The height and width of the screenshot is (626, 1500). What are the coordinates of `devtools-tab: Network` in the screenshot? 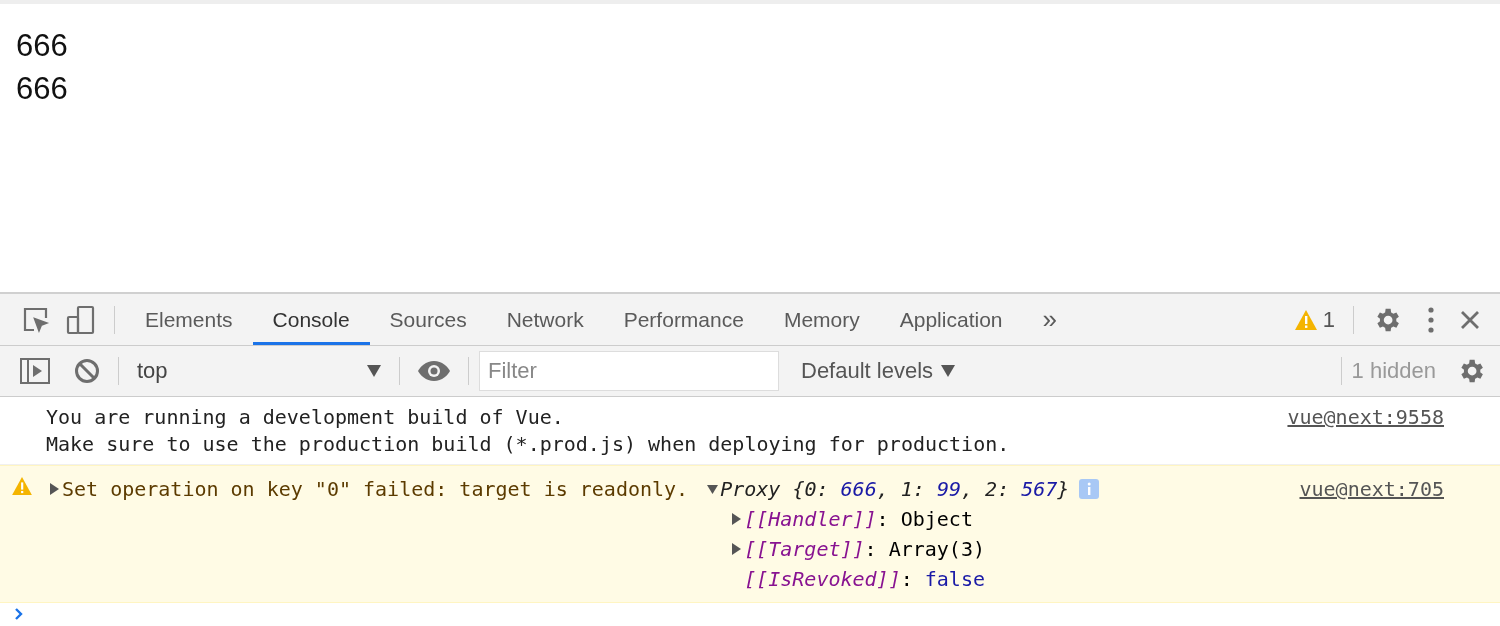 It's located at (545, 321).